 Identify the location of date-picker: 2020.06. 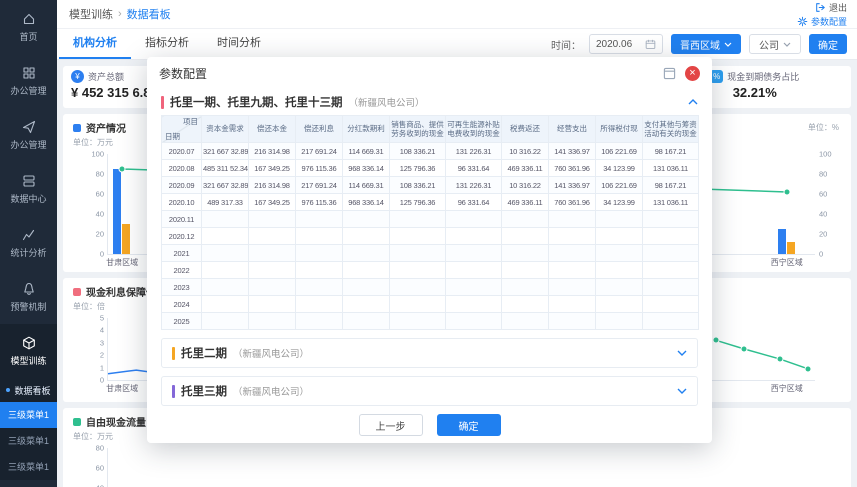
(626, 44).